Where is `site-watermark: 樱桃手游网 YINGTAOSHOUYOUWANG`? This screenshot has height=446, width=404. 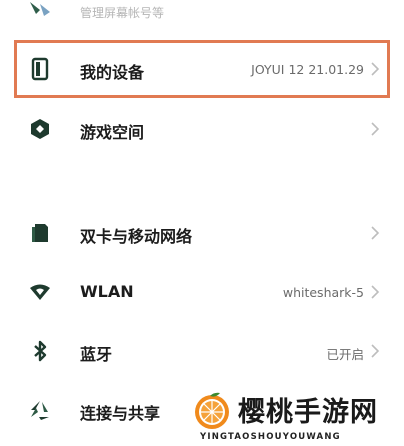 site-watermark: 樱桃手游网 YINGTAOSHOUYOUWANG is located at coordinates (298, 417).